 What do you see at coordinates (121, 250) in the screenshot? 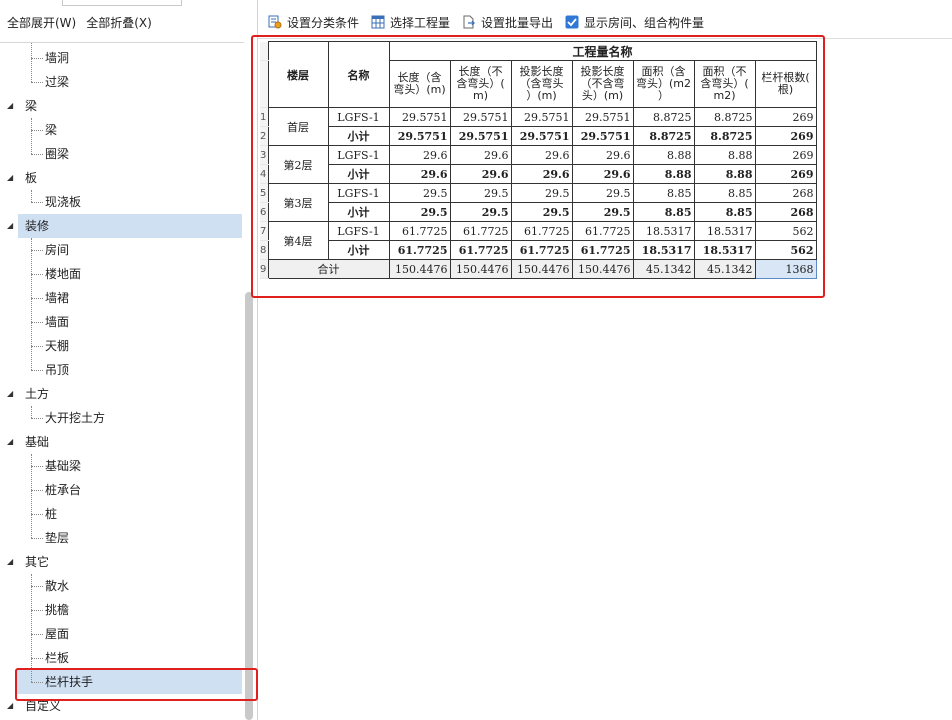
I see `tree-item-leaf: 房间` at bounding box center [121, 250].